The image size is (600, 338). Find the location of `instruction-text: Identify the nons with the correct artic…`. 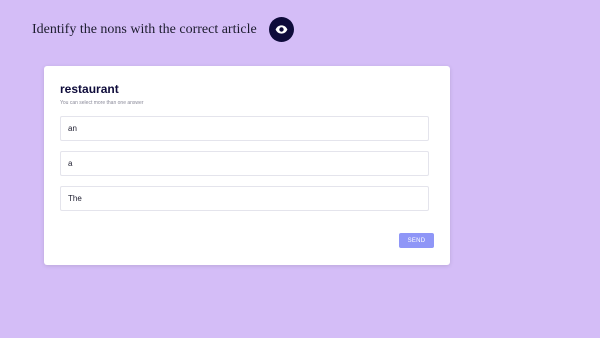

instruction-text: Identify the nons with the correct artic… is located at coordinates (144, 29).